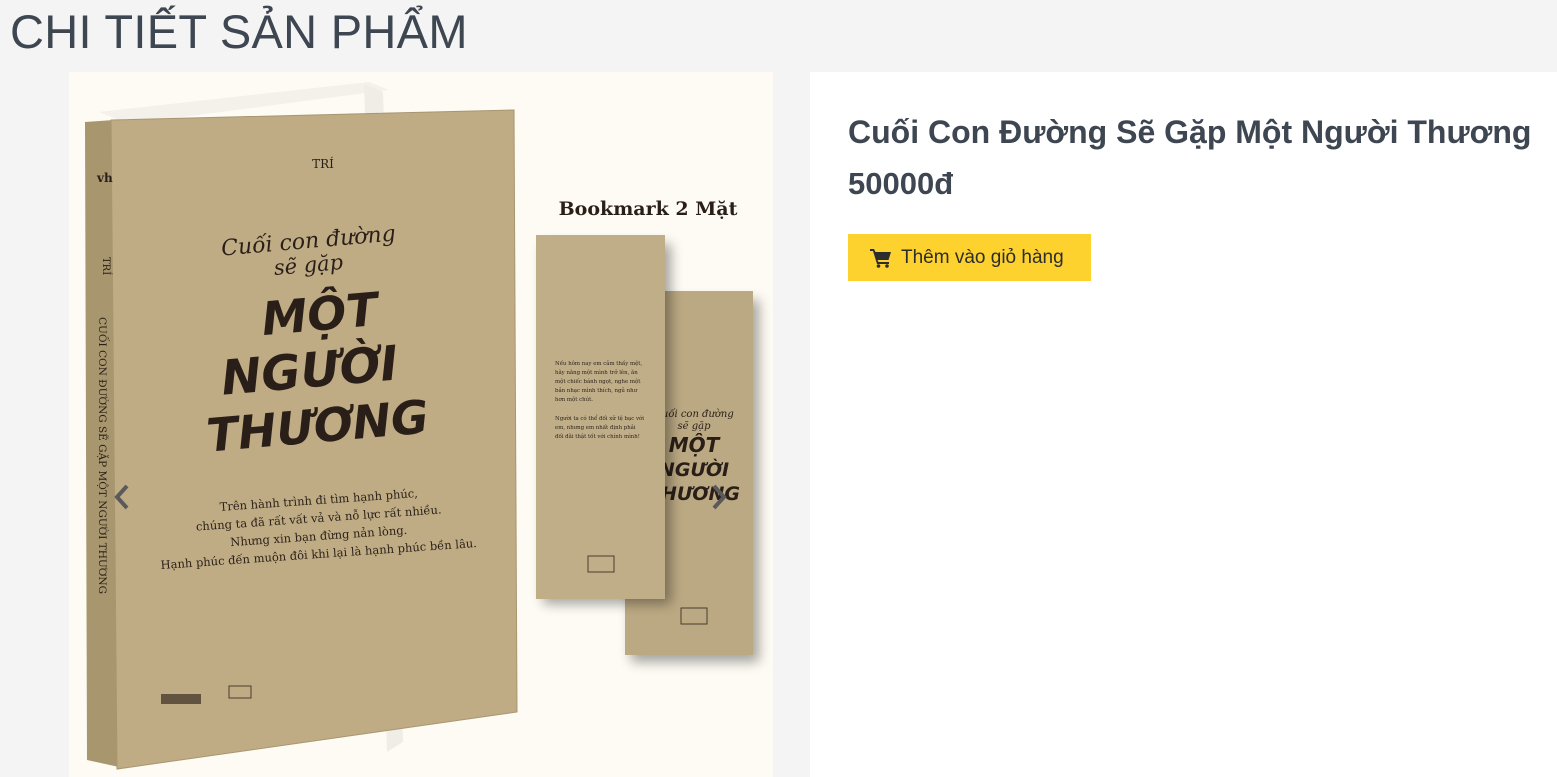  What do you see at coordinates (982, 257) in the screenshot?
I see `add-to-cart-label: Thêm vào giỏ hàng` at bounding box center [982, 257].